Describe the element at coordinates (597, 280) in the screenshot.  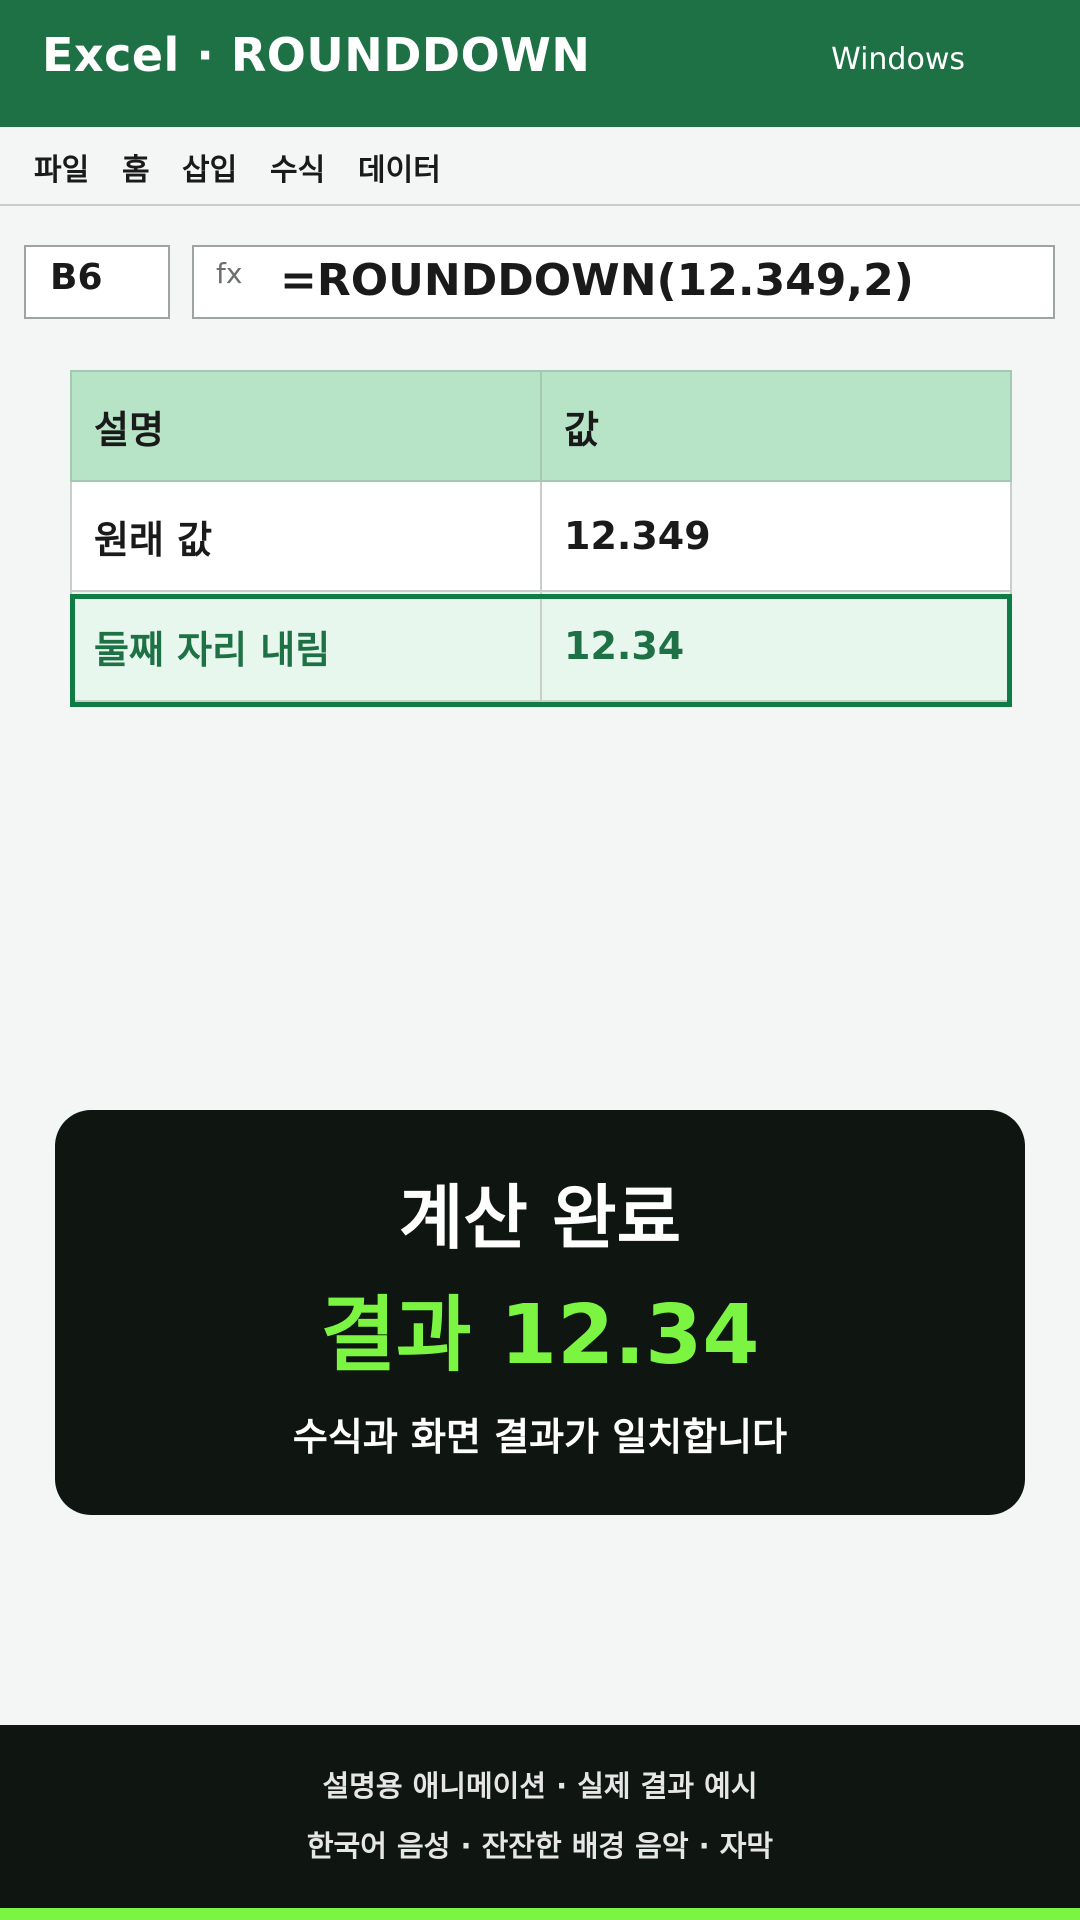
I see `formula-text: =ROUNDDOWN(12.349,2)` at that location.